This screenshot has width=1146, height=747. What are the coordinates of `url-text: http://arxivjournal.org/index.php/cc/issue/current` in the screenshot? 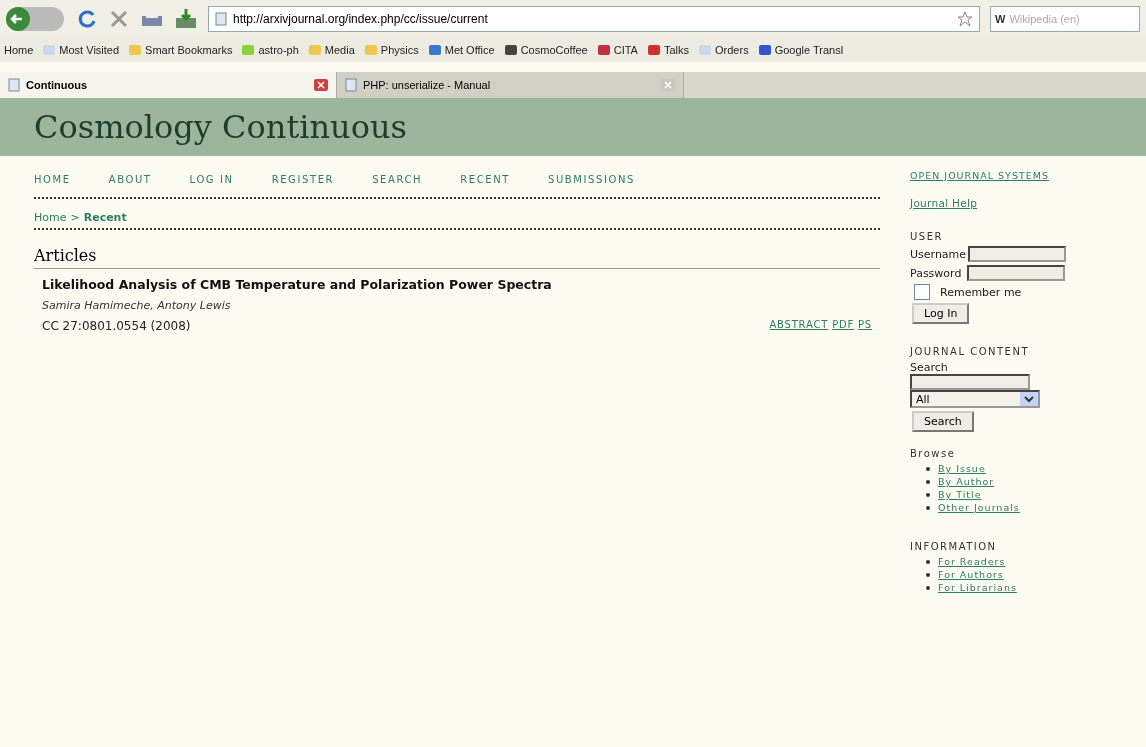 It's located at (360, 19).